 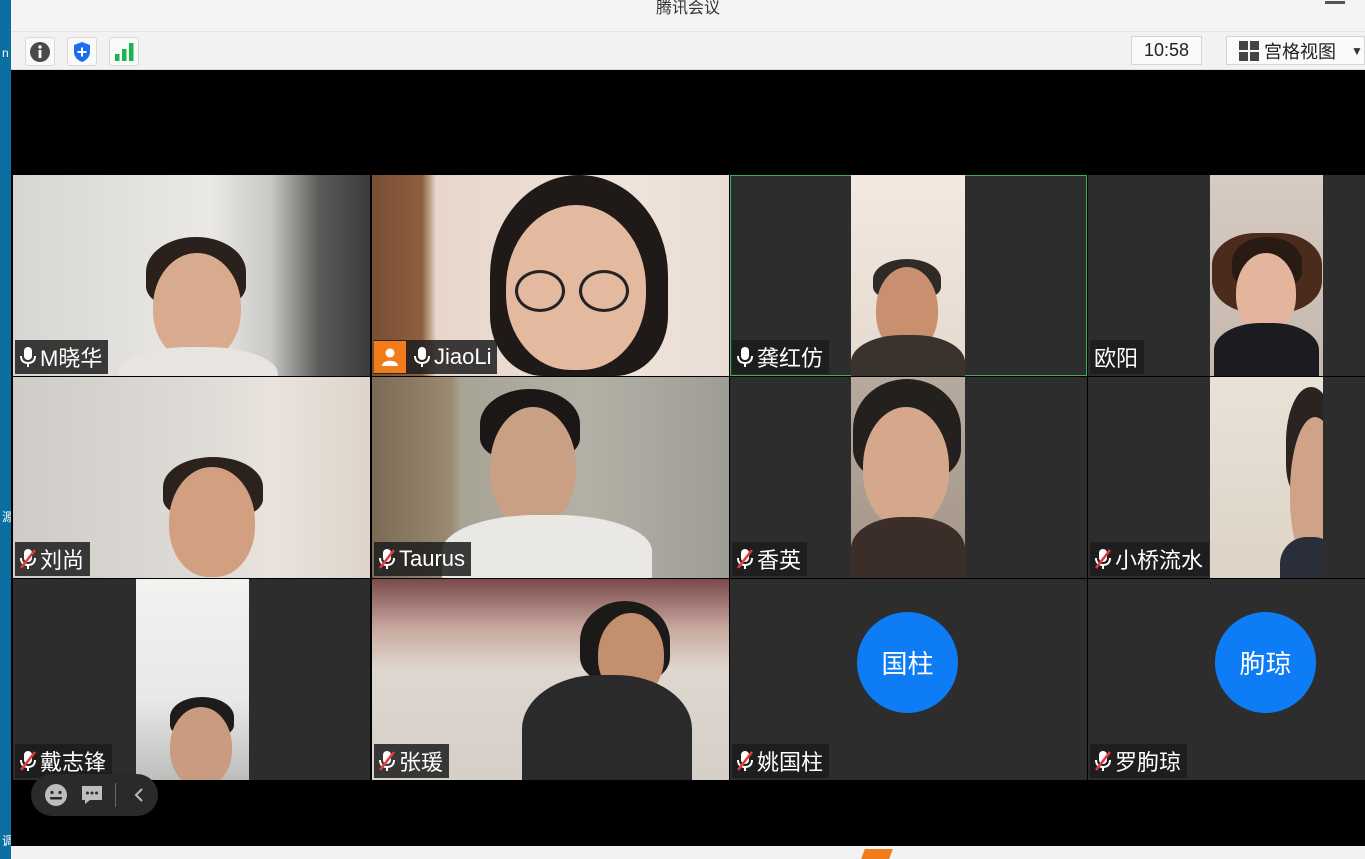 What do you see at coordinates (687, 8) in the screenshot?
I see `window-title: 腾讯会议` at bounding box center [687, 8].